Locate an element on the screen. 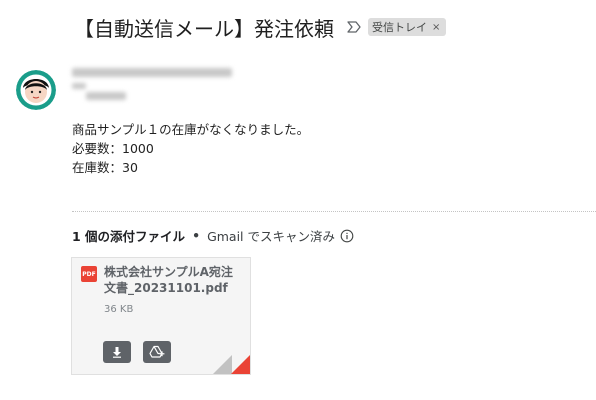  body-line-1: 商品サンプル１の在庫がなくなりました。 is located at coordinates (191, 129).